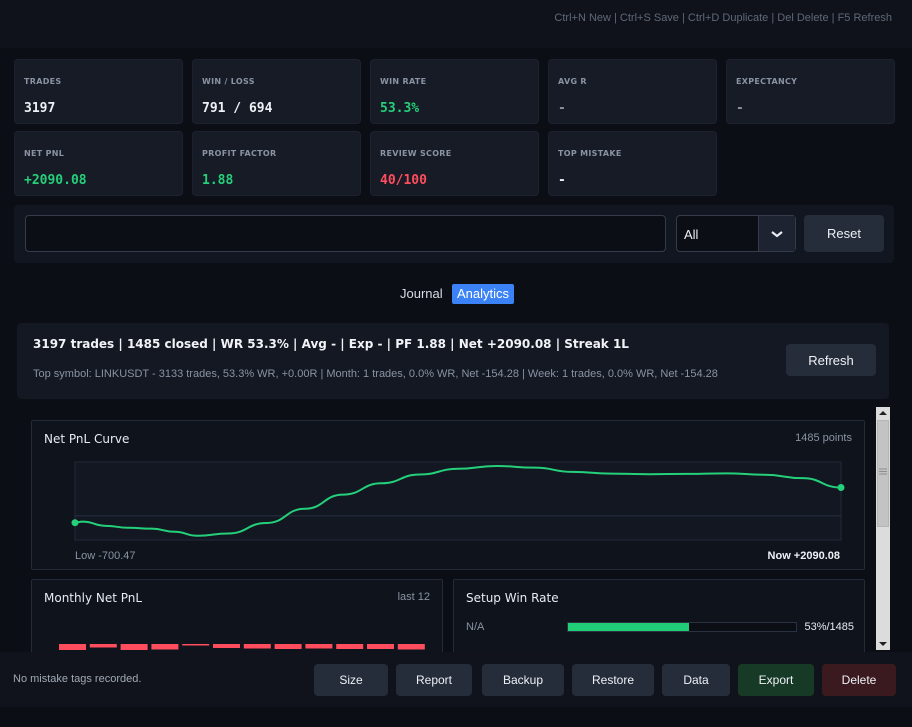 The height and width of the screenshot is (727, 912). Describe the element at coordinates (844, 233) in the screenshot. I see `reset-button: Reset` at that location.